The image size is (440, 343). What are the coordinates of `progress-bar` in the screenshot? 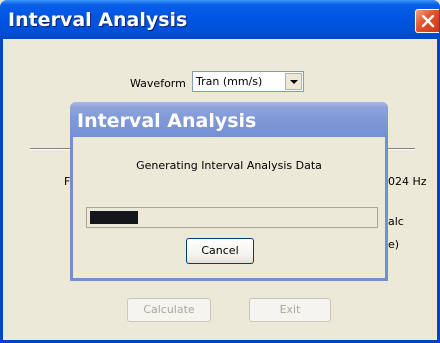 It's located at (232, 217).